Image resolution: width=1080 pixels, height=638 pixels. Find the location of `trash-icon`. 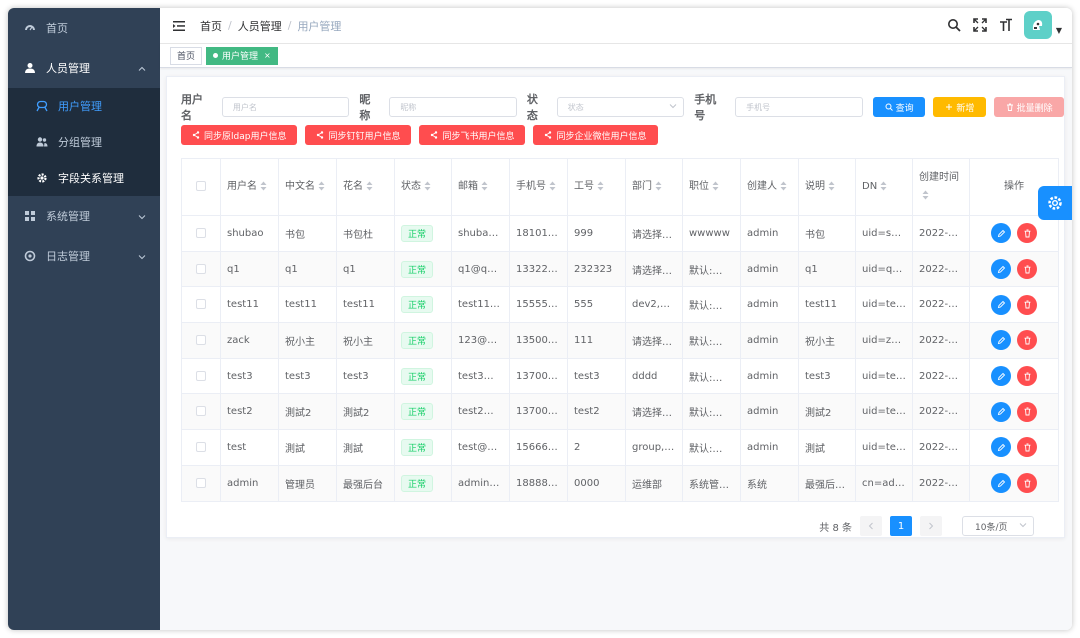

trash-icon is located at coordinates (1027, 269).